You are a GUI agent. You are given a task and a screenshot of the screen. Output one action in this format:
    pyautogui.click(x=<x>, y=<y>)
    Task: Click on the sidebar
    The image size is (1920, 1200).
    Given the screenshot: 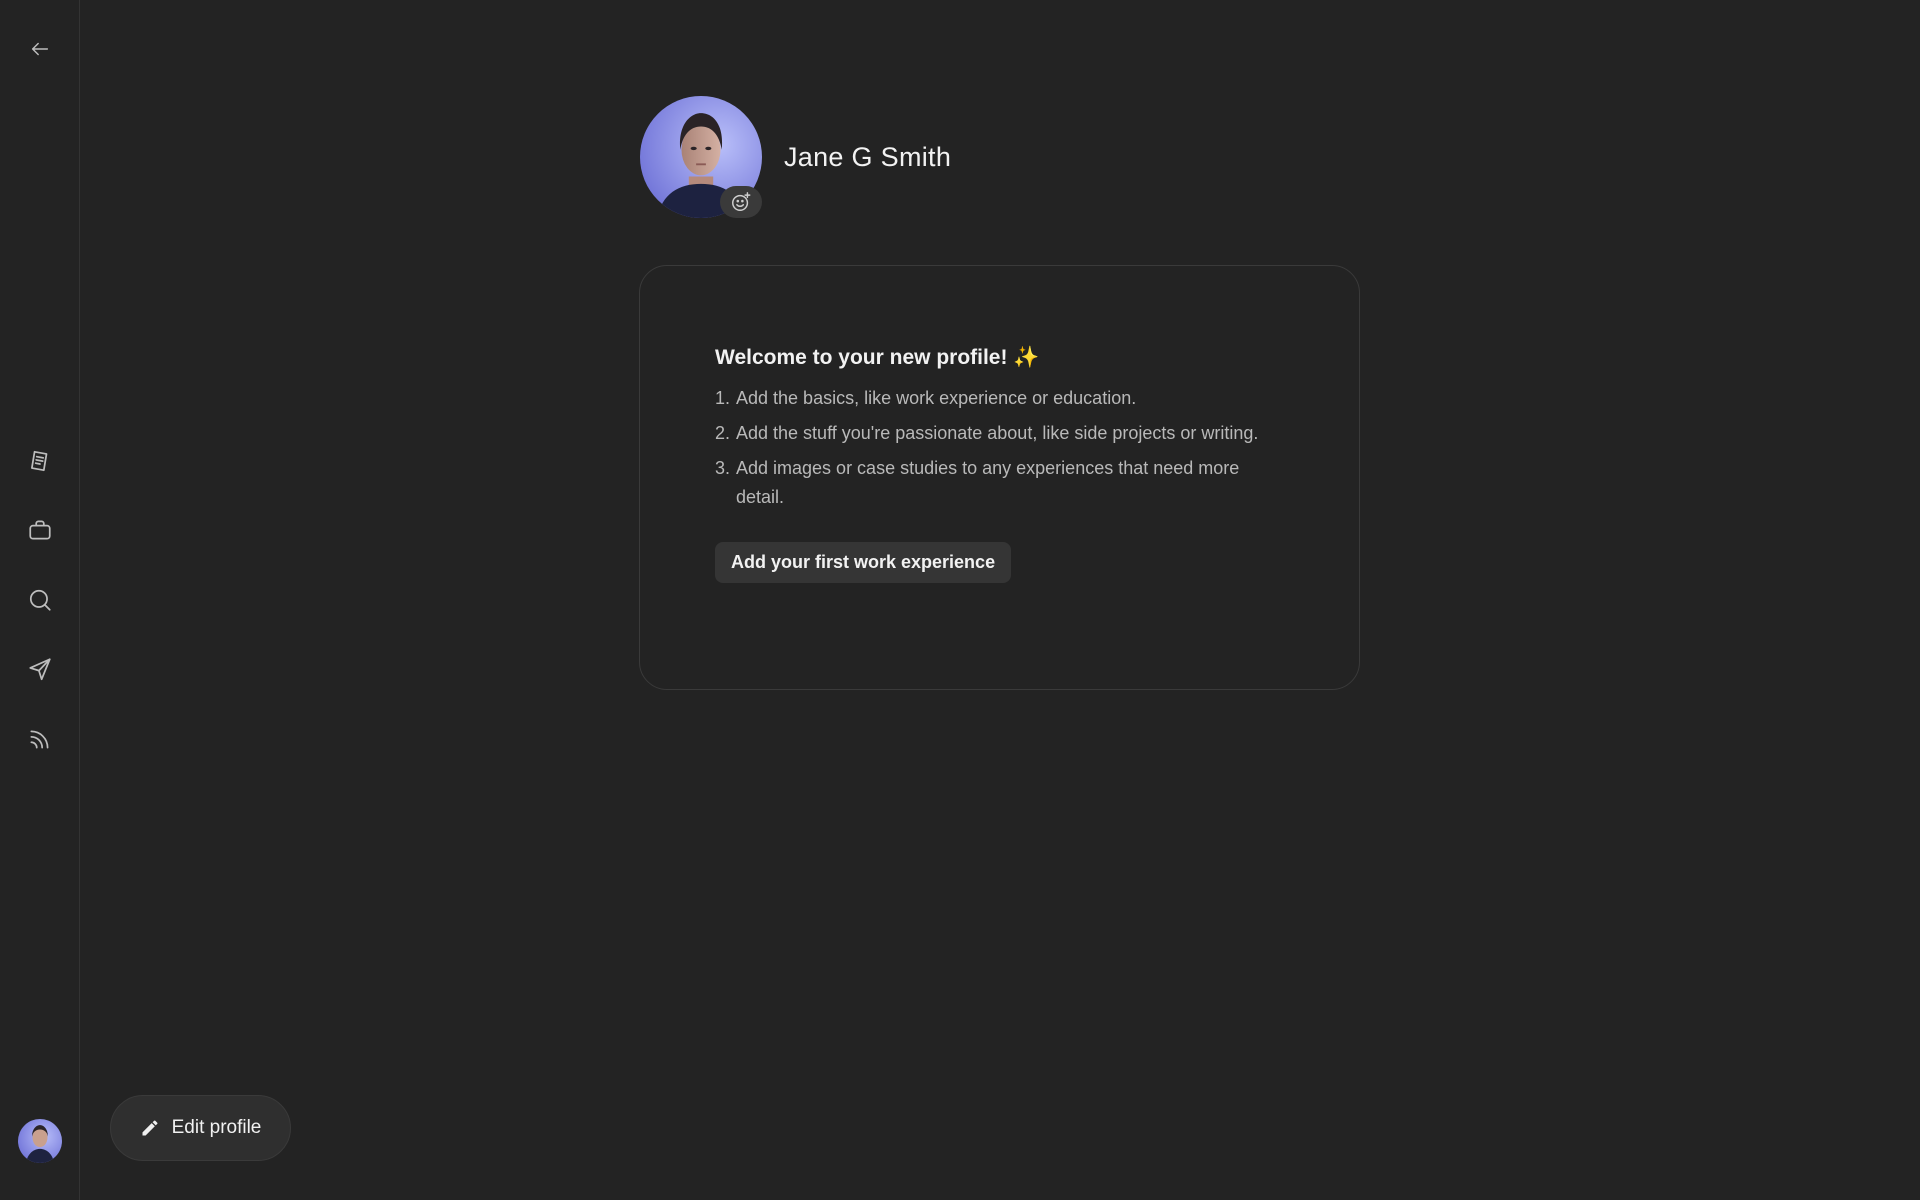 What is the action you would take?
    pyautogui.click(x=40, y=600)
    